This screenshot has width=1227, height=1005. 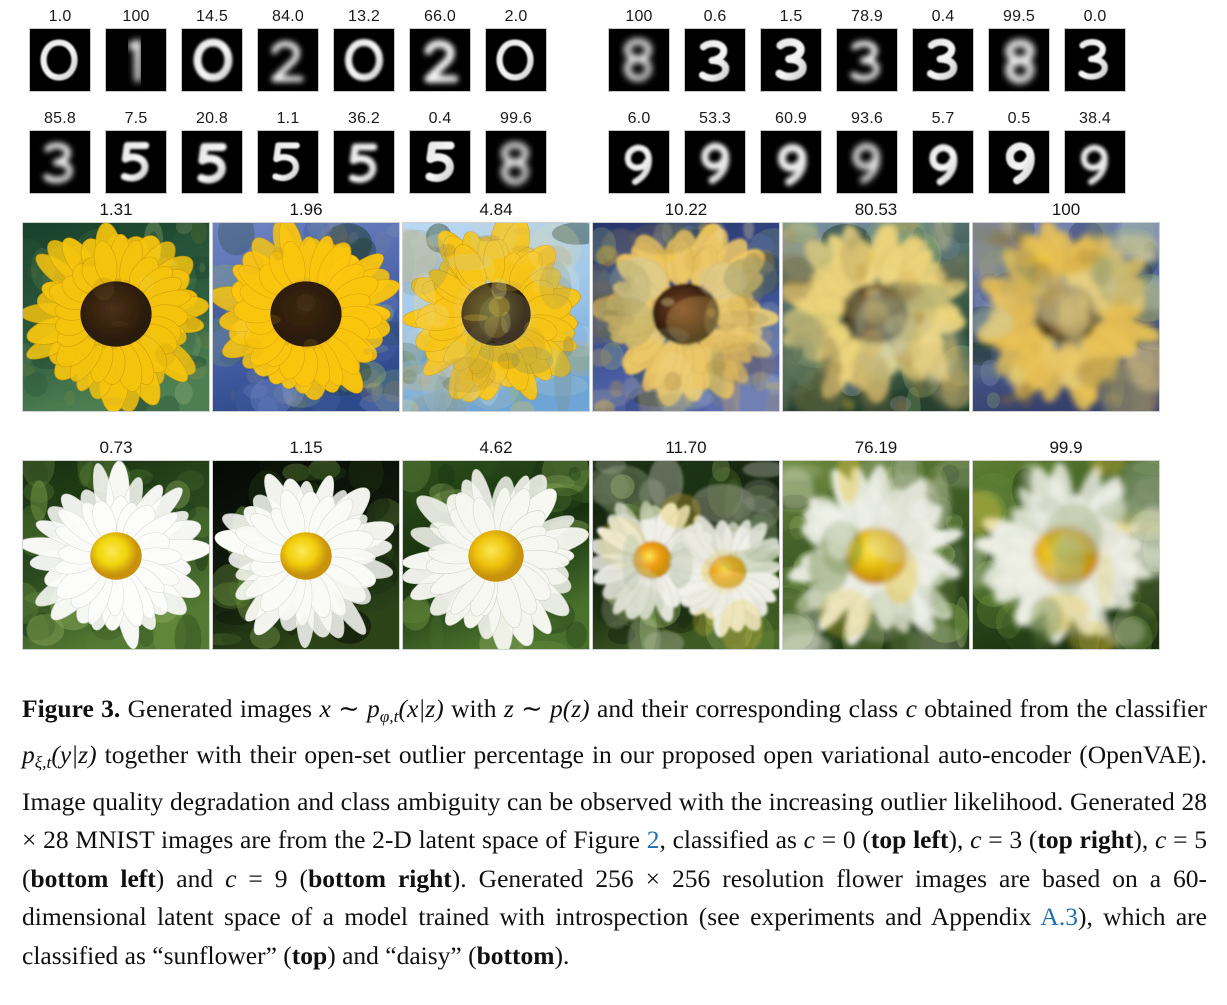 I want to click on caption-b6: bottom, so click(x=515, y=955).